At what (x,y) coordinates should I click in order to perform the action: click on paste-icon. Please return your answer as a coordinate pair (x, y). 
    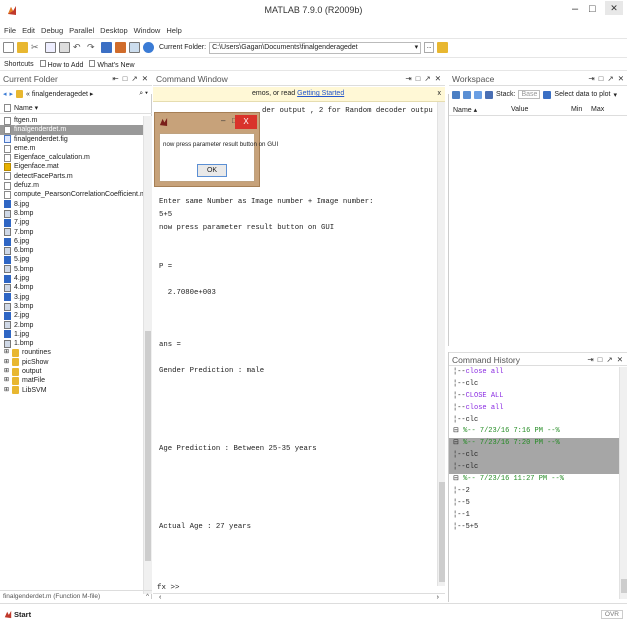
    Looking at the image, I should click on (64, 47).